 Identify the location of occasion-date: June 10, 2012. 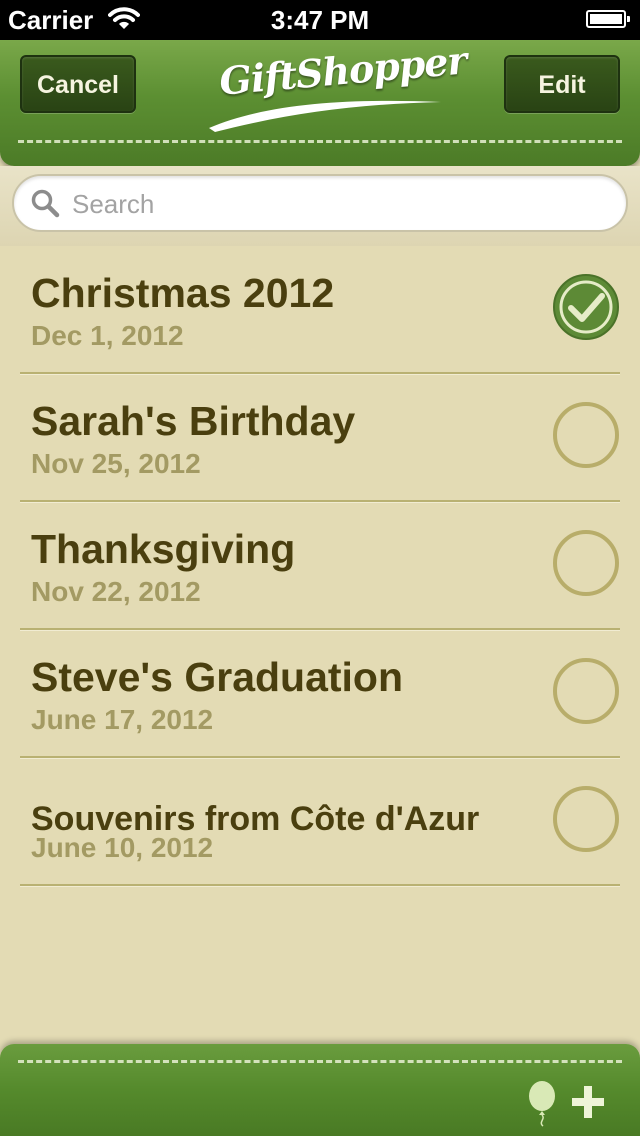
(122, 847).